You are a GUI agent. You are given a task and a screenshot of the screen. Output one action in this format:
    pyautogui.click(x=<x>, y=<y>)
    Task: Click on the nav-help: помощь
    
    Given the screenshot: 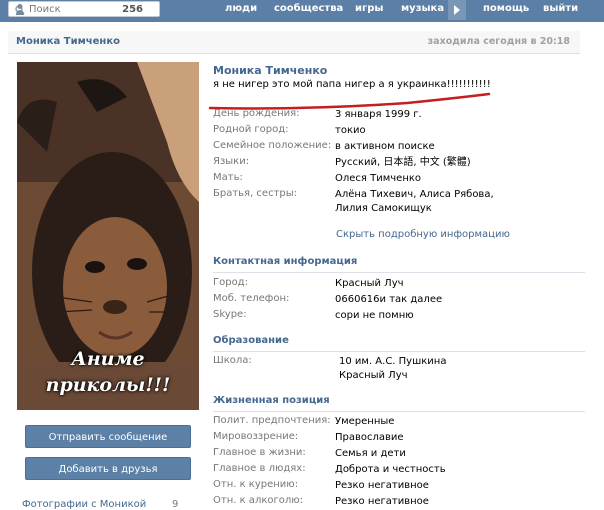 What is the action you would take?
    pyautogui.click(x=506, y=8)
    